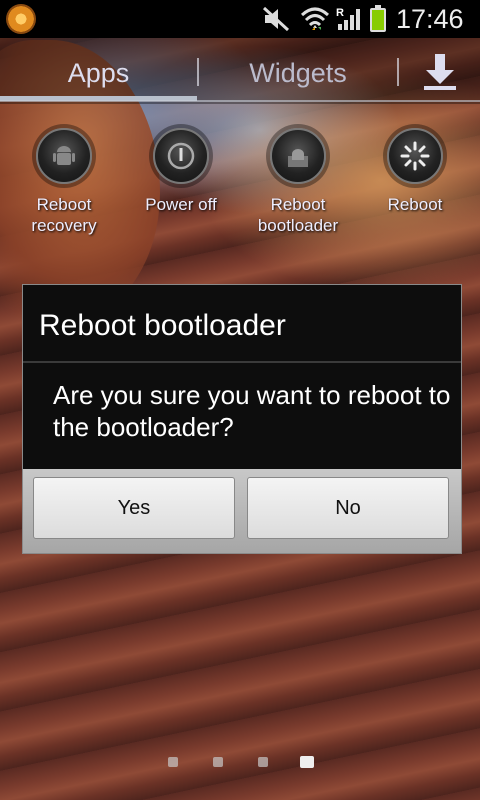 Image resolution: width=480 pixels, height=800 pixels. What do you see at coordinates (242, 511) in the screenshot?
I see `dialog-button-area: Yes No` at bounding box center [242, 511].